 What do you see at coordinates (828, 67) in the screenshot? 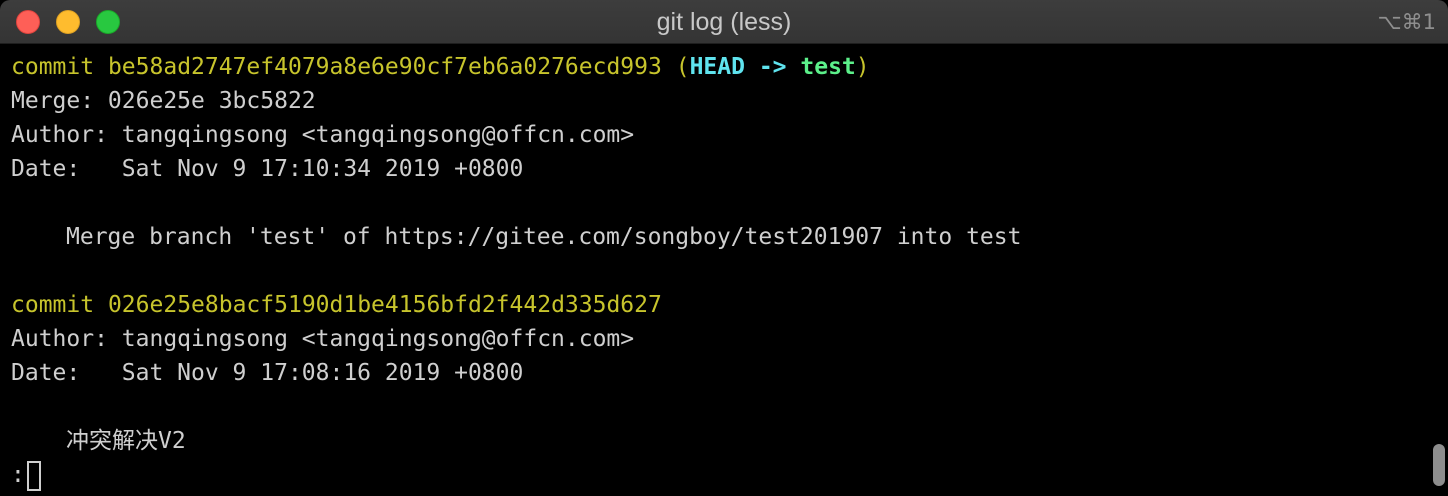
I see `branch-ref: test` at bounding box center [828, 67].